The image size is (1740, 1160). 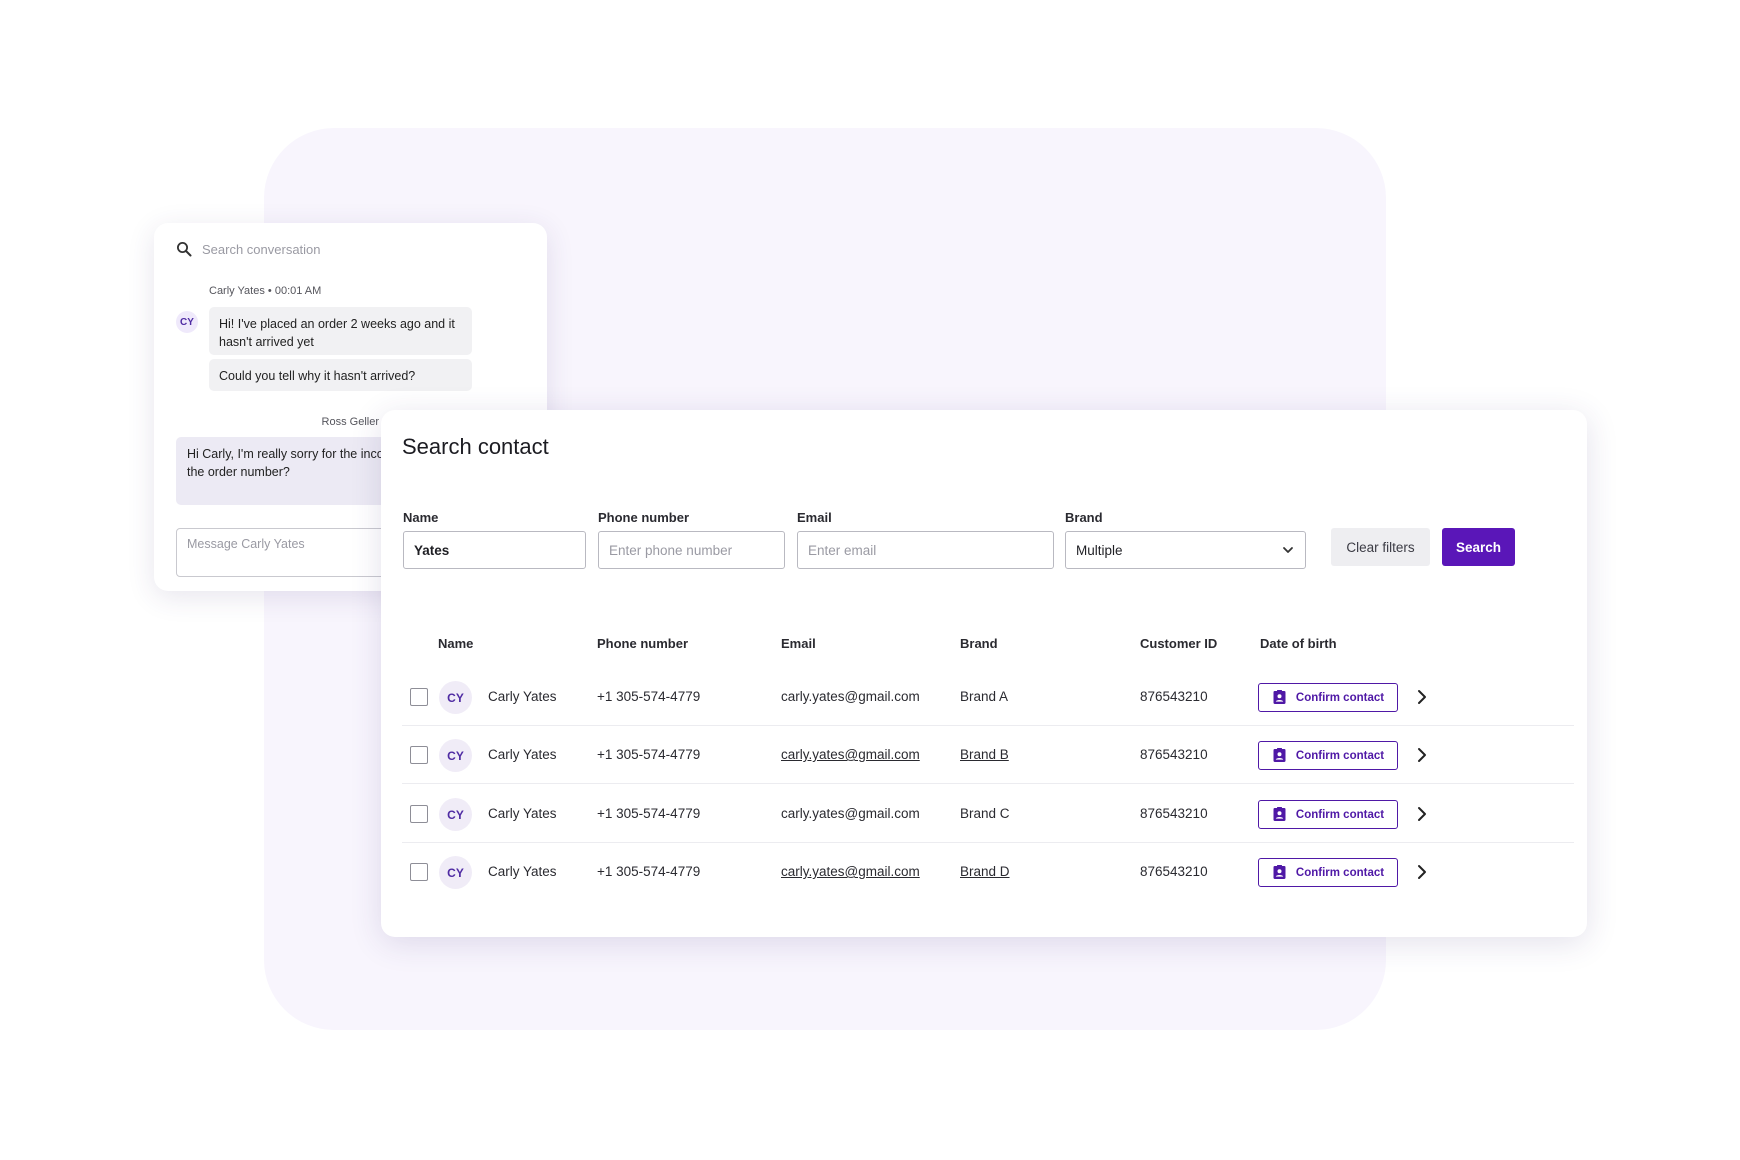 I want to click on message-timestamp: 00:01 AM, so click(x=298, y=291).